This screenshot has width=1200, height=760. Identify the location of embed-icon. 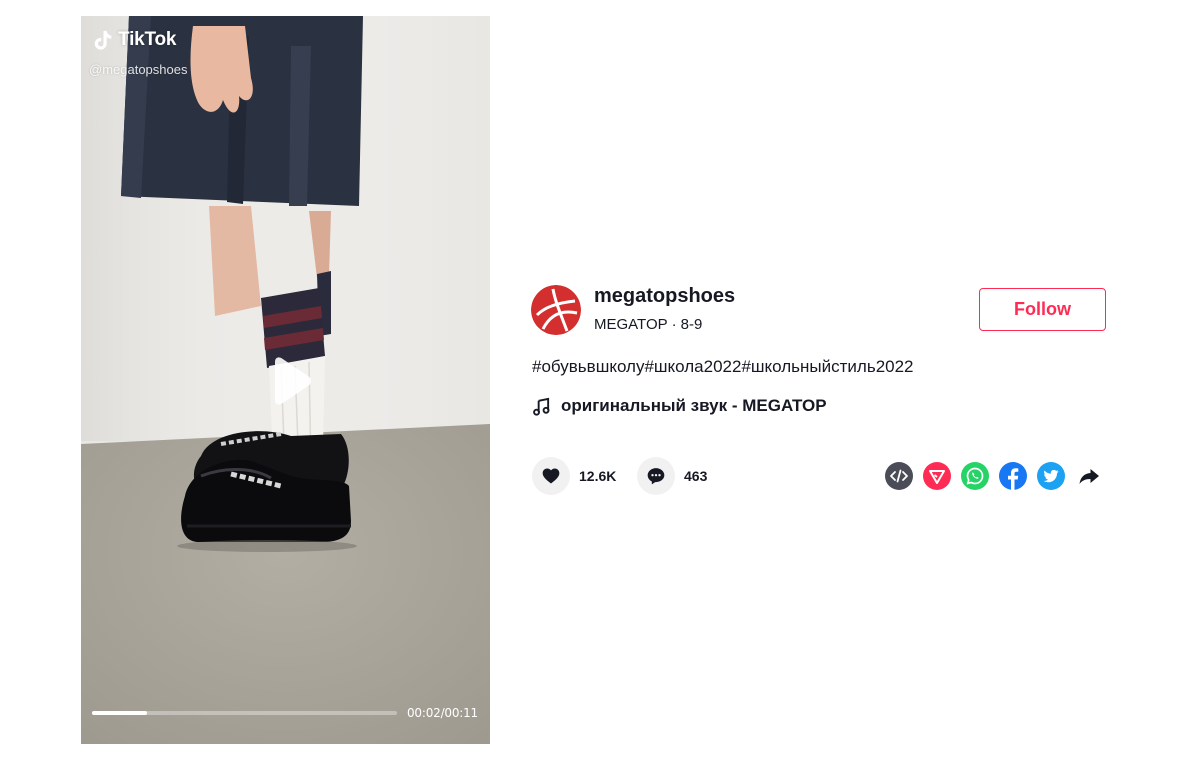
(899, 476).